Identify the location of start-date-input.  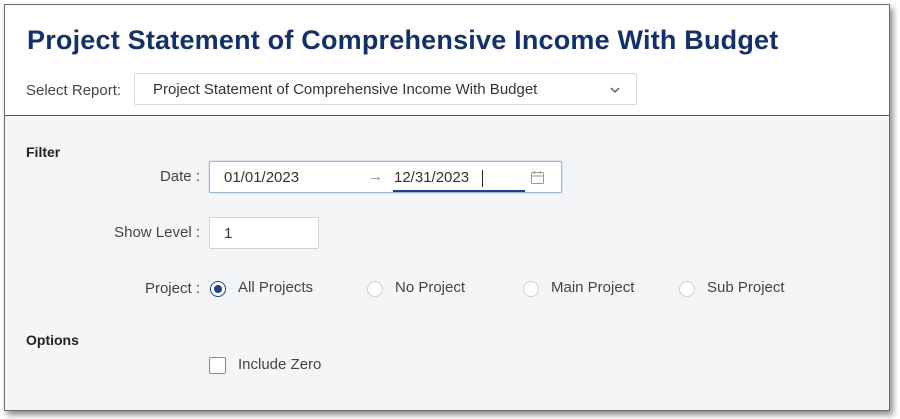
(289, 177).